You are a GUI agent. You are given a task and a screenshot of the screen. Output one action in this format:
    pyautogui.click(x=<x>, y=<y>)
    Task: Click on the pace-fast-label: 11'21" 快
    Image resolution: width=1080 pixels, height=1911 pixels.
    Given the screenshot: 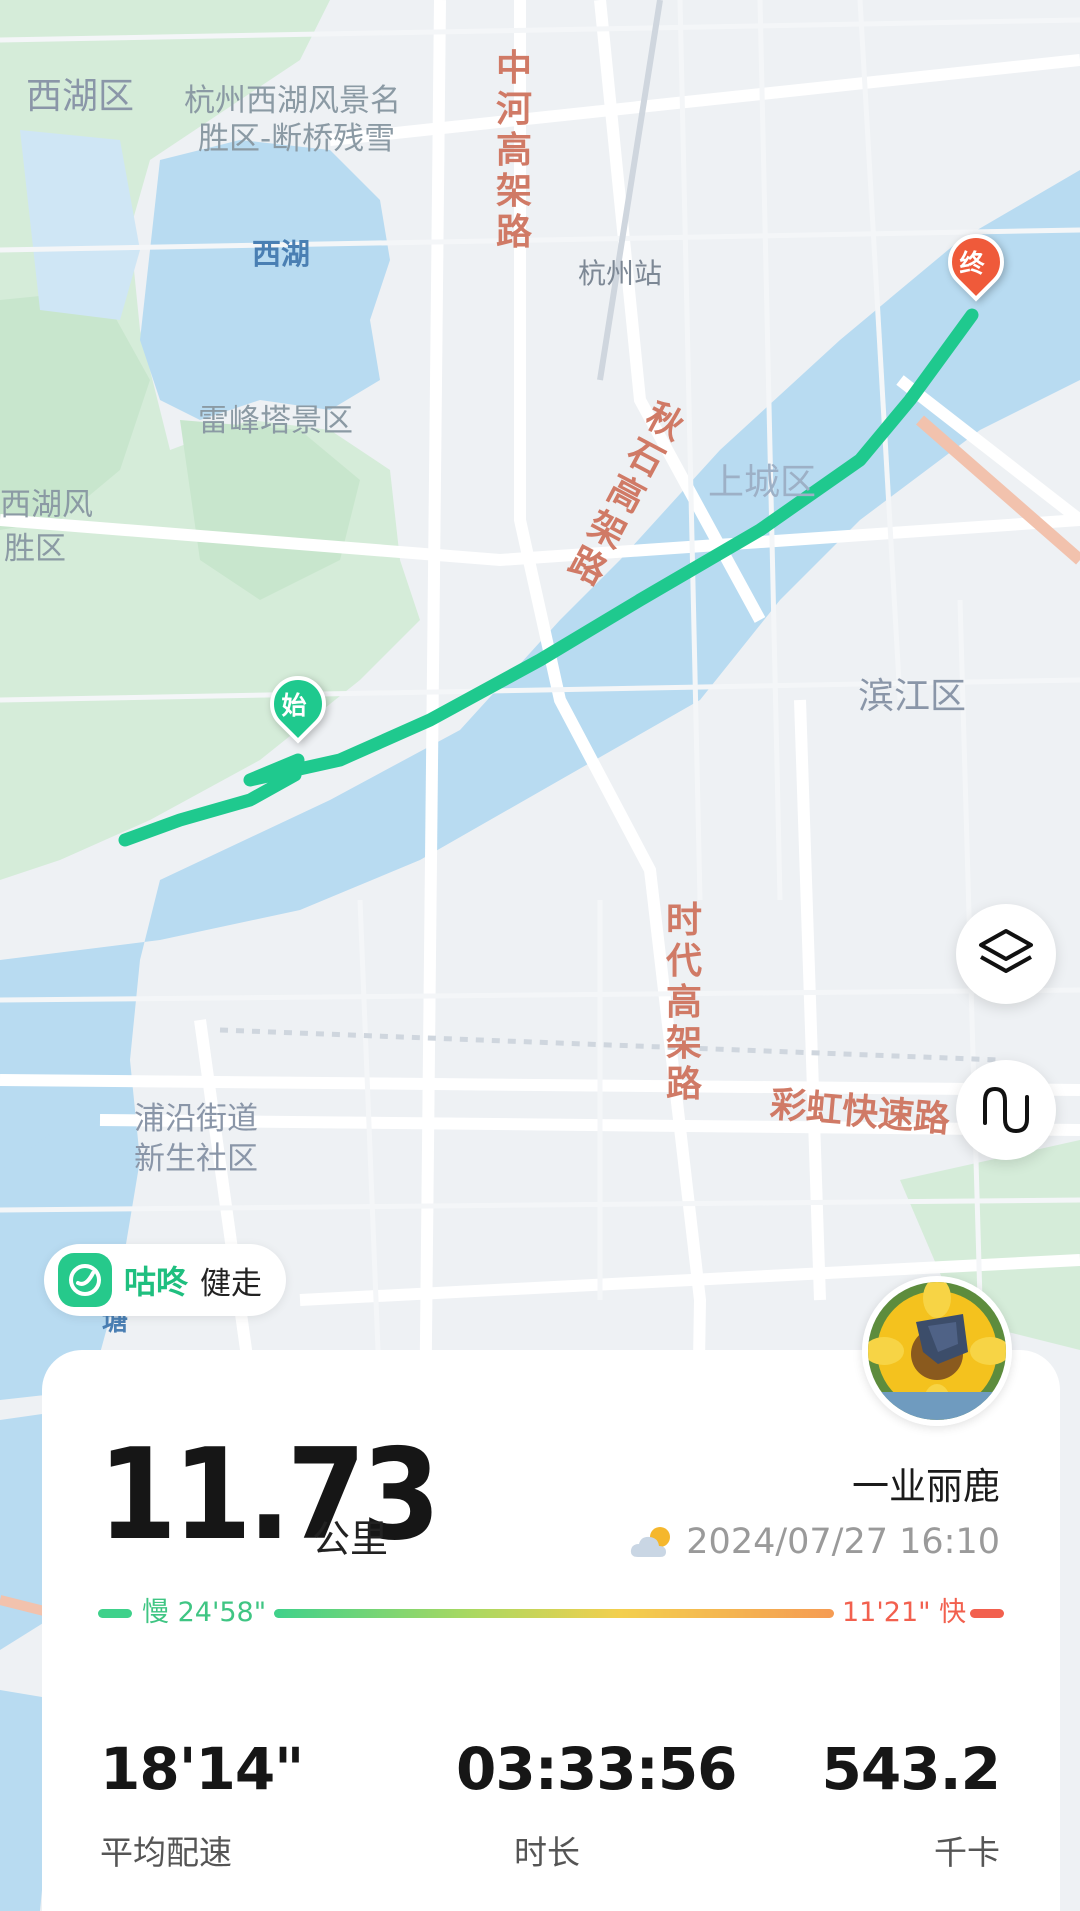 What is the action you would take?
    pyautogui.click(x=904, y=1612)
    